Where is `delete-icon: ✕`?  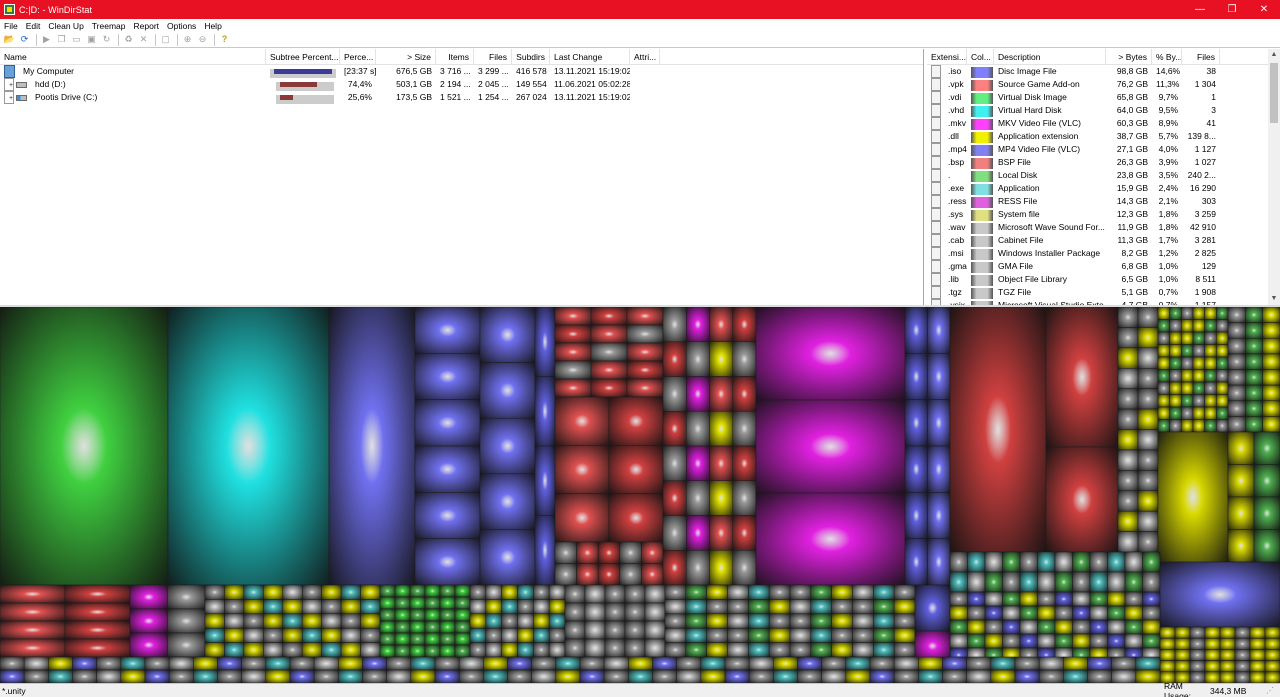
delete-icon: ✕ is located at coordinates (143, 39).